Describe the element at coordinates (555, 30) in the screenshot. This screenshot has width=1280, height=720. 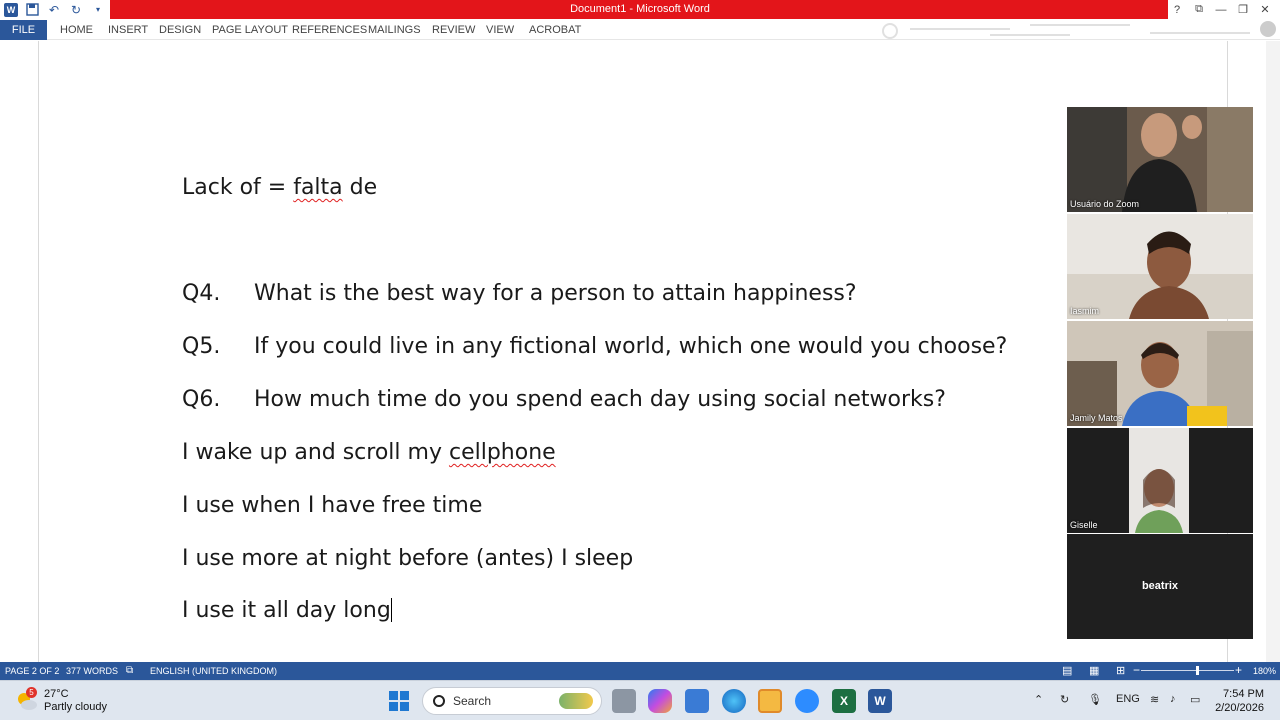
I see `tab-acrobat: ACROBAT` at that location.